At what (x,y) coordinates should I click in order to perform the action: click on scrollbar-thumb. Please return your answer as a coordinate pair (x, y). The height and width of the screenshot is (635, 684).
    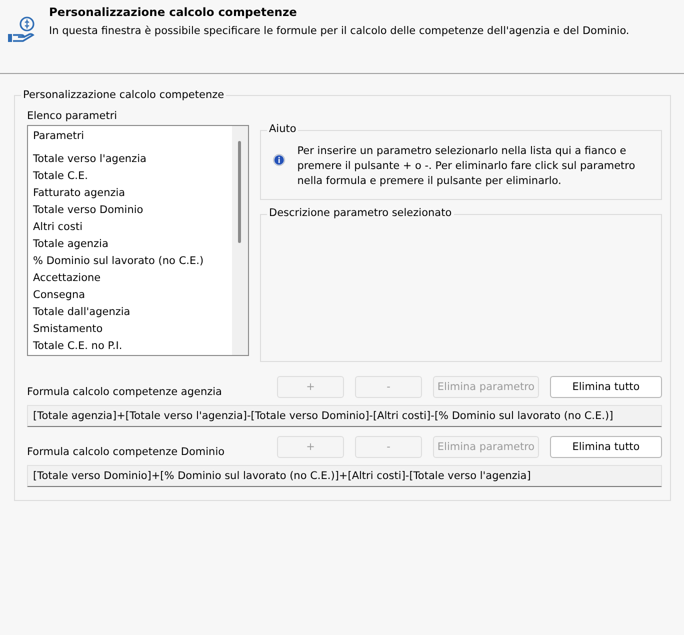
    Looking at the image, I should click on (239, 192).